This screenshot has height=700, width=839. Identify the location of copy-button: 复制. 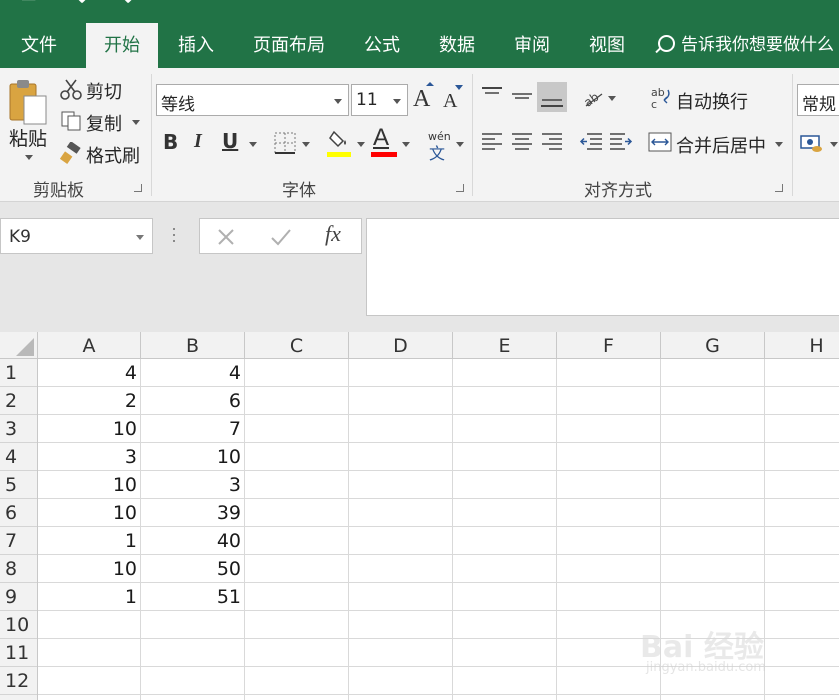
(104, 123).